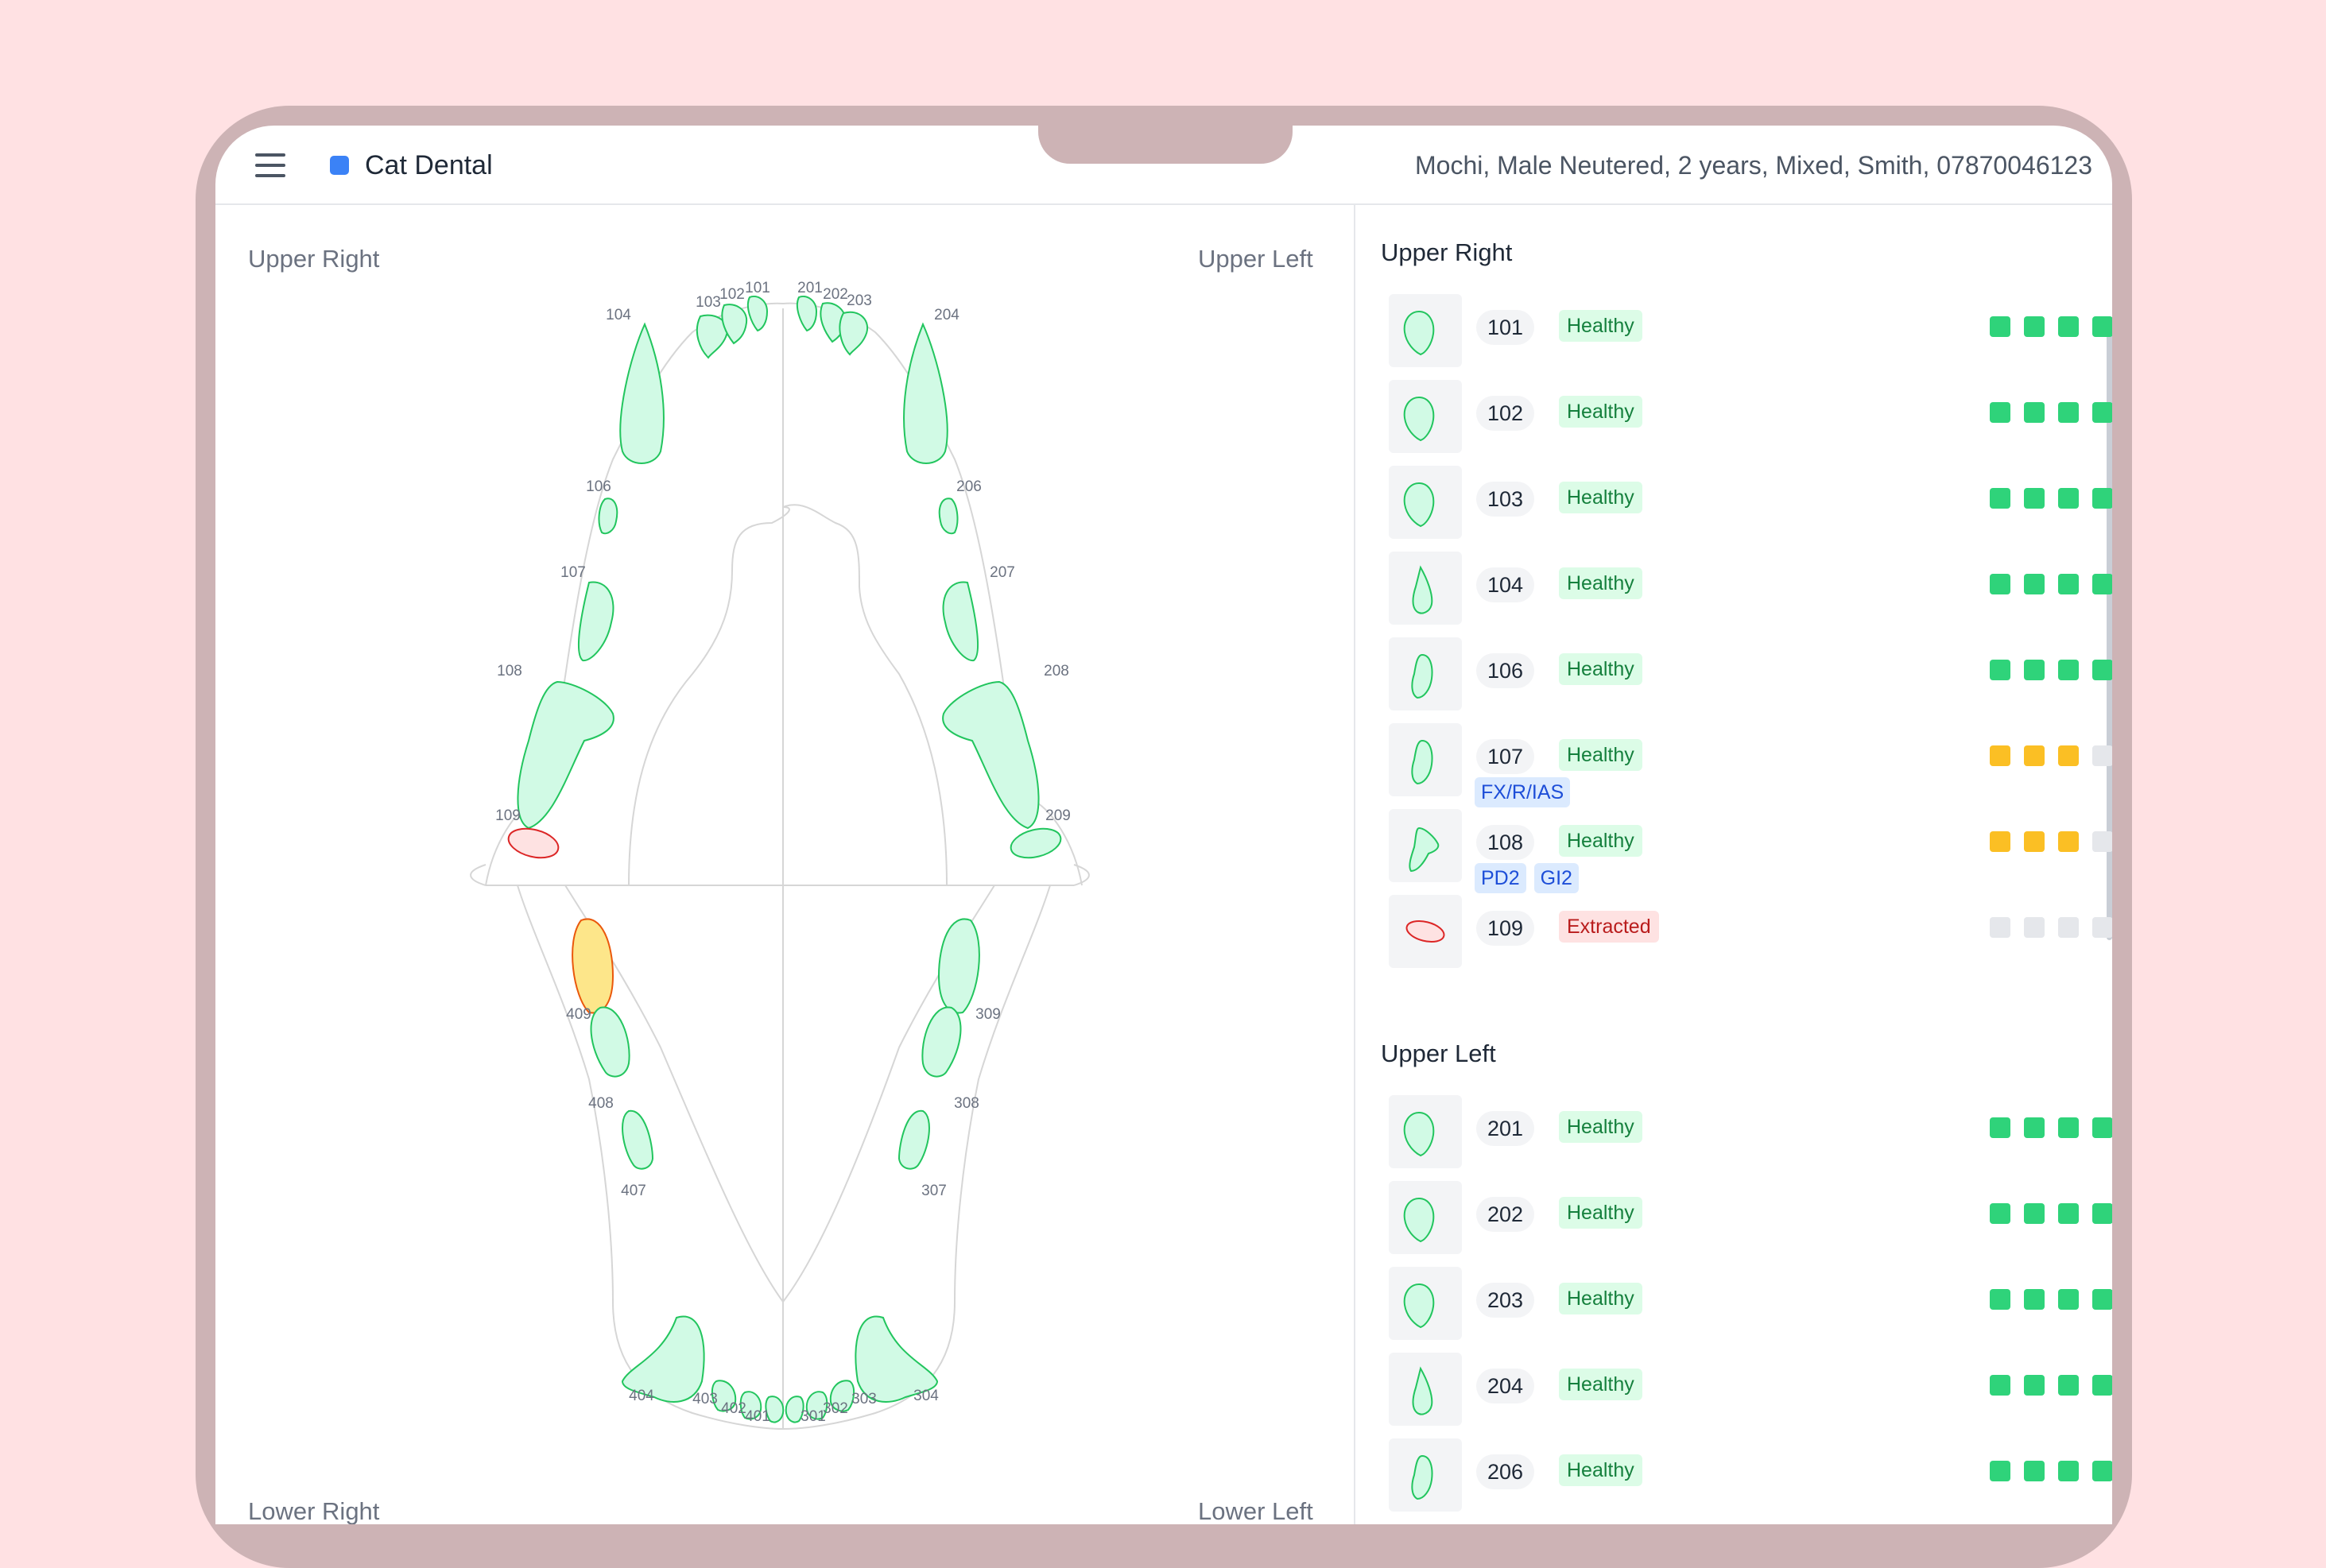  Describe the element at coordinates (1750, 330) in the screenshot. I see `tooth-row-101: 101 Healthy` at that location.